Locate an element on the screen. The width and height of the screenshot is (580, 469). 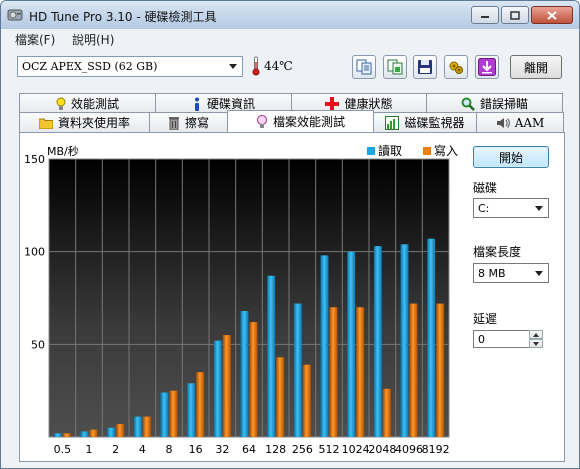
save-icon is located at coordinates (425, 67).